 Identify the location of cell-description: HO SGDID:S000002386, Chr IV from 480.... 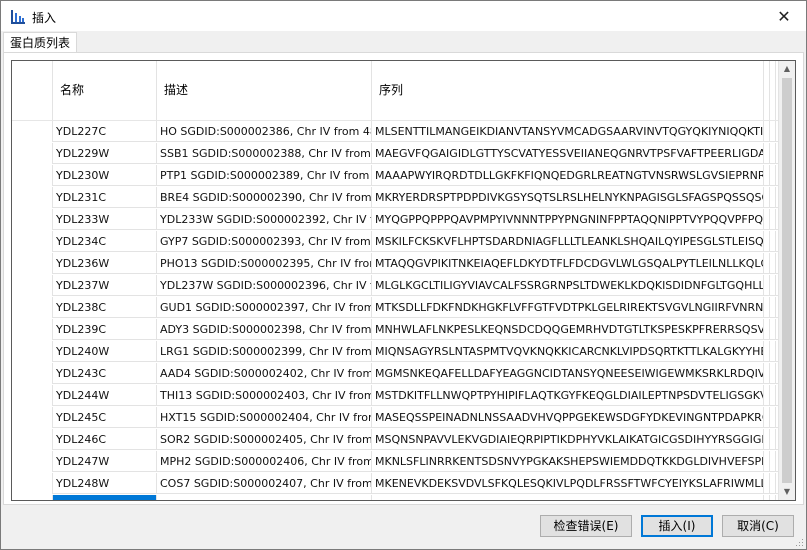
(264, 131).